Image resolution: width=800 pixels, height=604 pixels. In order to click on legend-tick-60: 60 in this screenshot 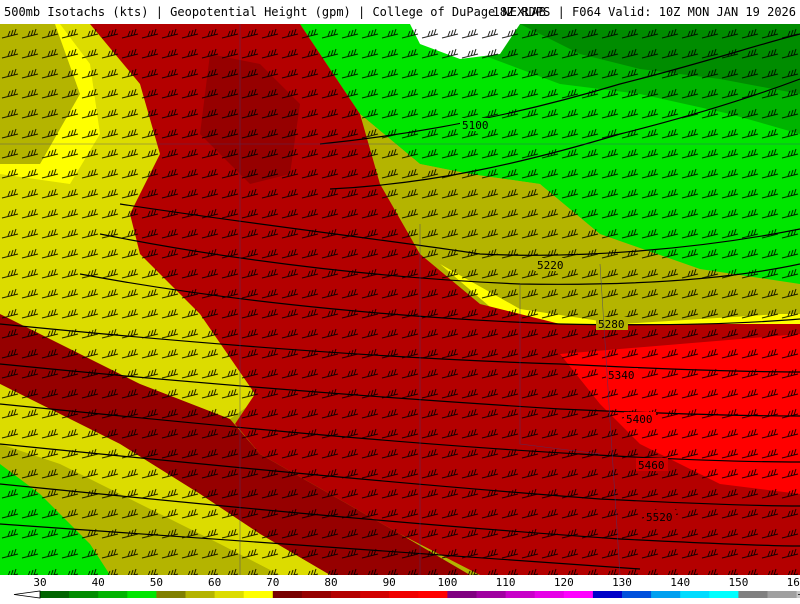, I will do `click(214, 582)`.